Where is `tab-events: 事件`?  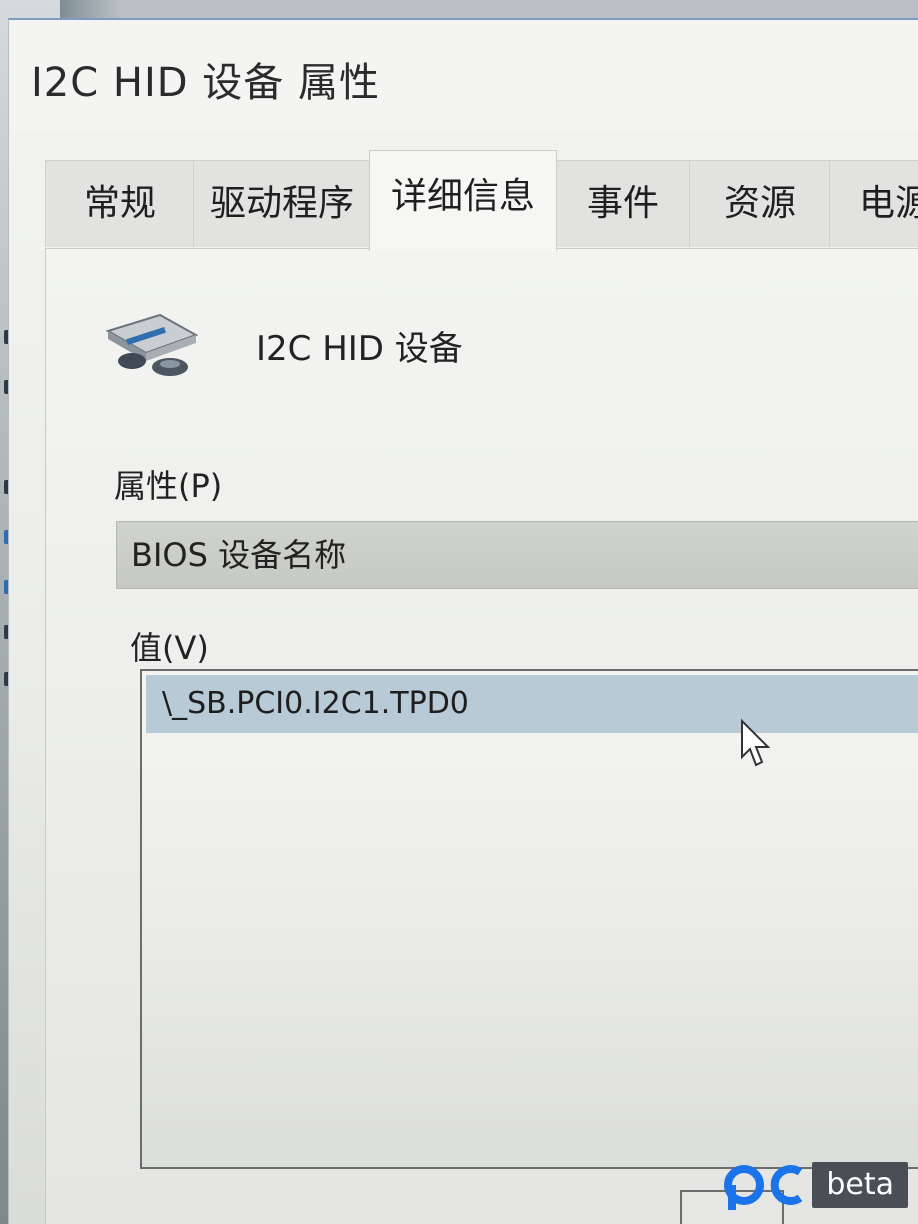 tab-events: 事件 is located at coordinates (623, 203).